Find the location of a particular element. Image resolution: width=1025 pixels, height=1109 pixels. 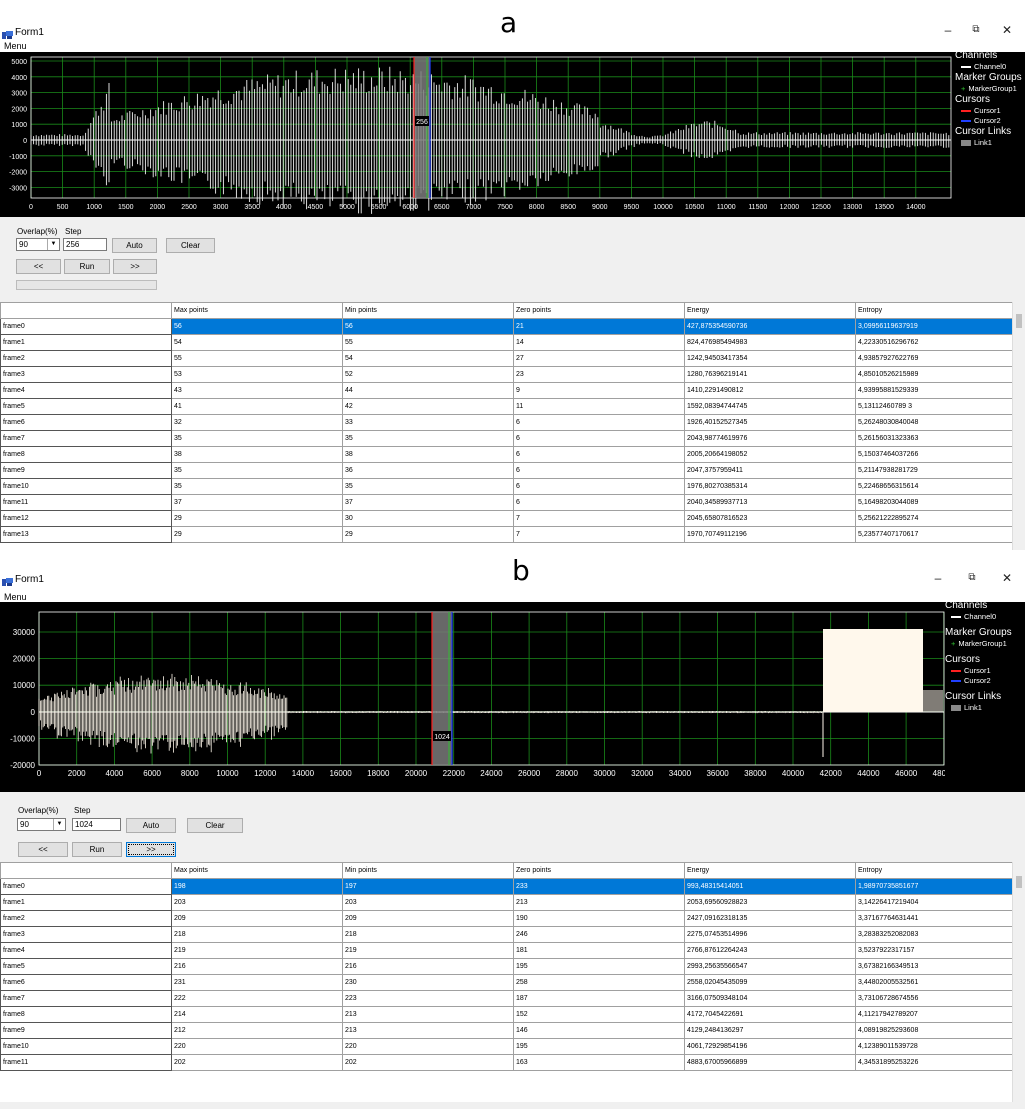

table-cell: 2993,25635566547 is located at coordinates (770, 966).